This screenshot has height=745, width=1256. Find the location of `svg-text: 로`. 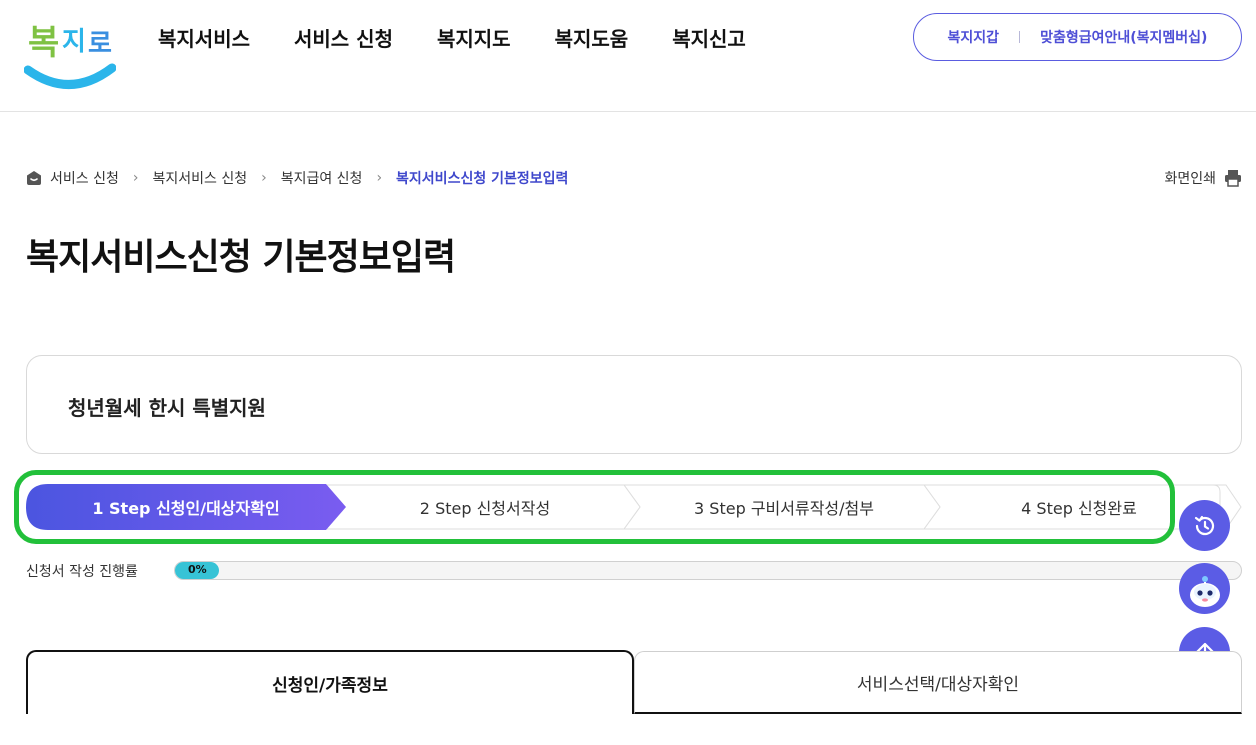

svg-text: 로 is located at coordinates (100, 44).